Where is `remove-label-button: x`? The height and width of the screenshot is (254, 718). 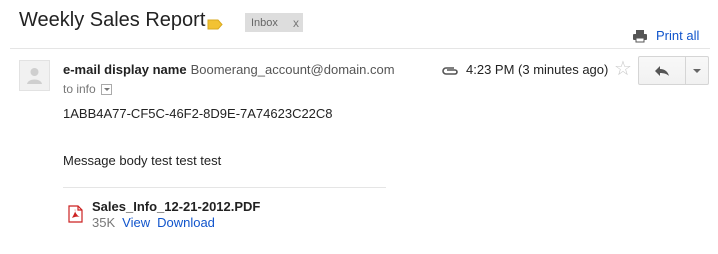 remove-label-button: x is located at coordinates (296, 23).